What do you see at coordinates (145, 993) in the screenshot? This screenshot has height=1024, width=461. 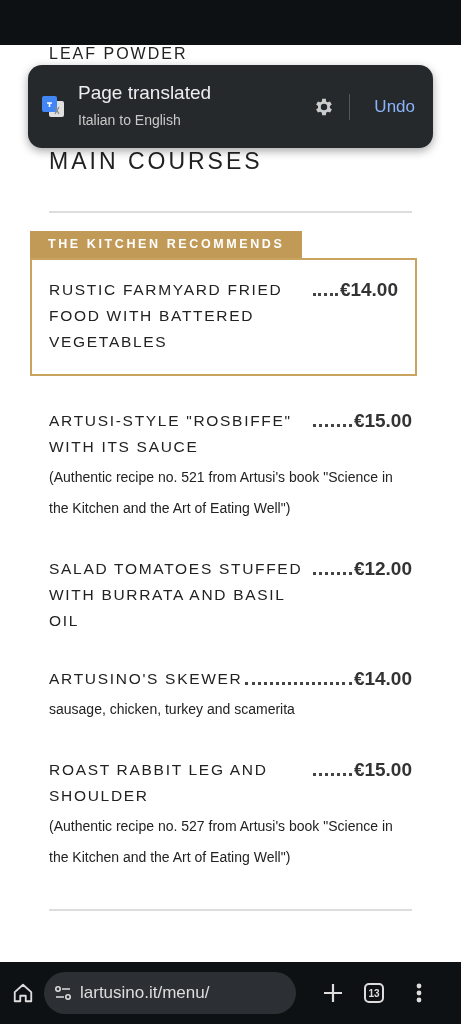 I see `url-text: lartusino.it/menu/` at bounding box center [145, 993].